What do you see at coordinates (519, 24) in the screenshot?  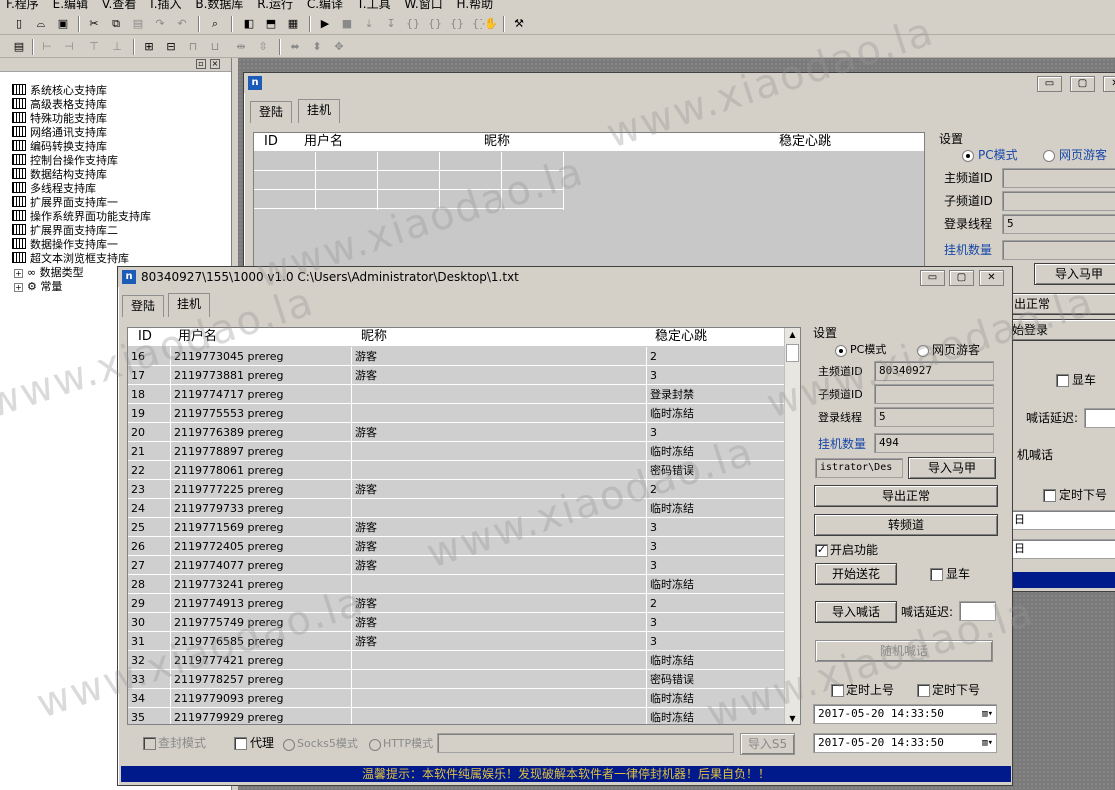 I see `debug-tool-icon: ⚒` at bounding box center [519, 24].